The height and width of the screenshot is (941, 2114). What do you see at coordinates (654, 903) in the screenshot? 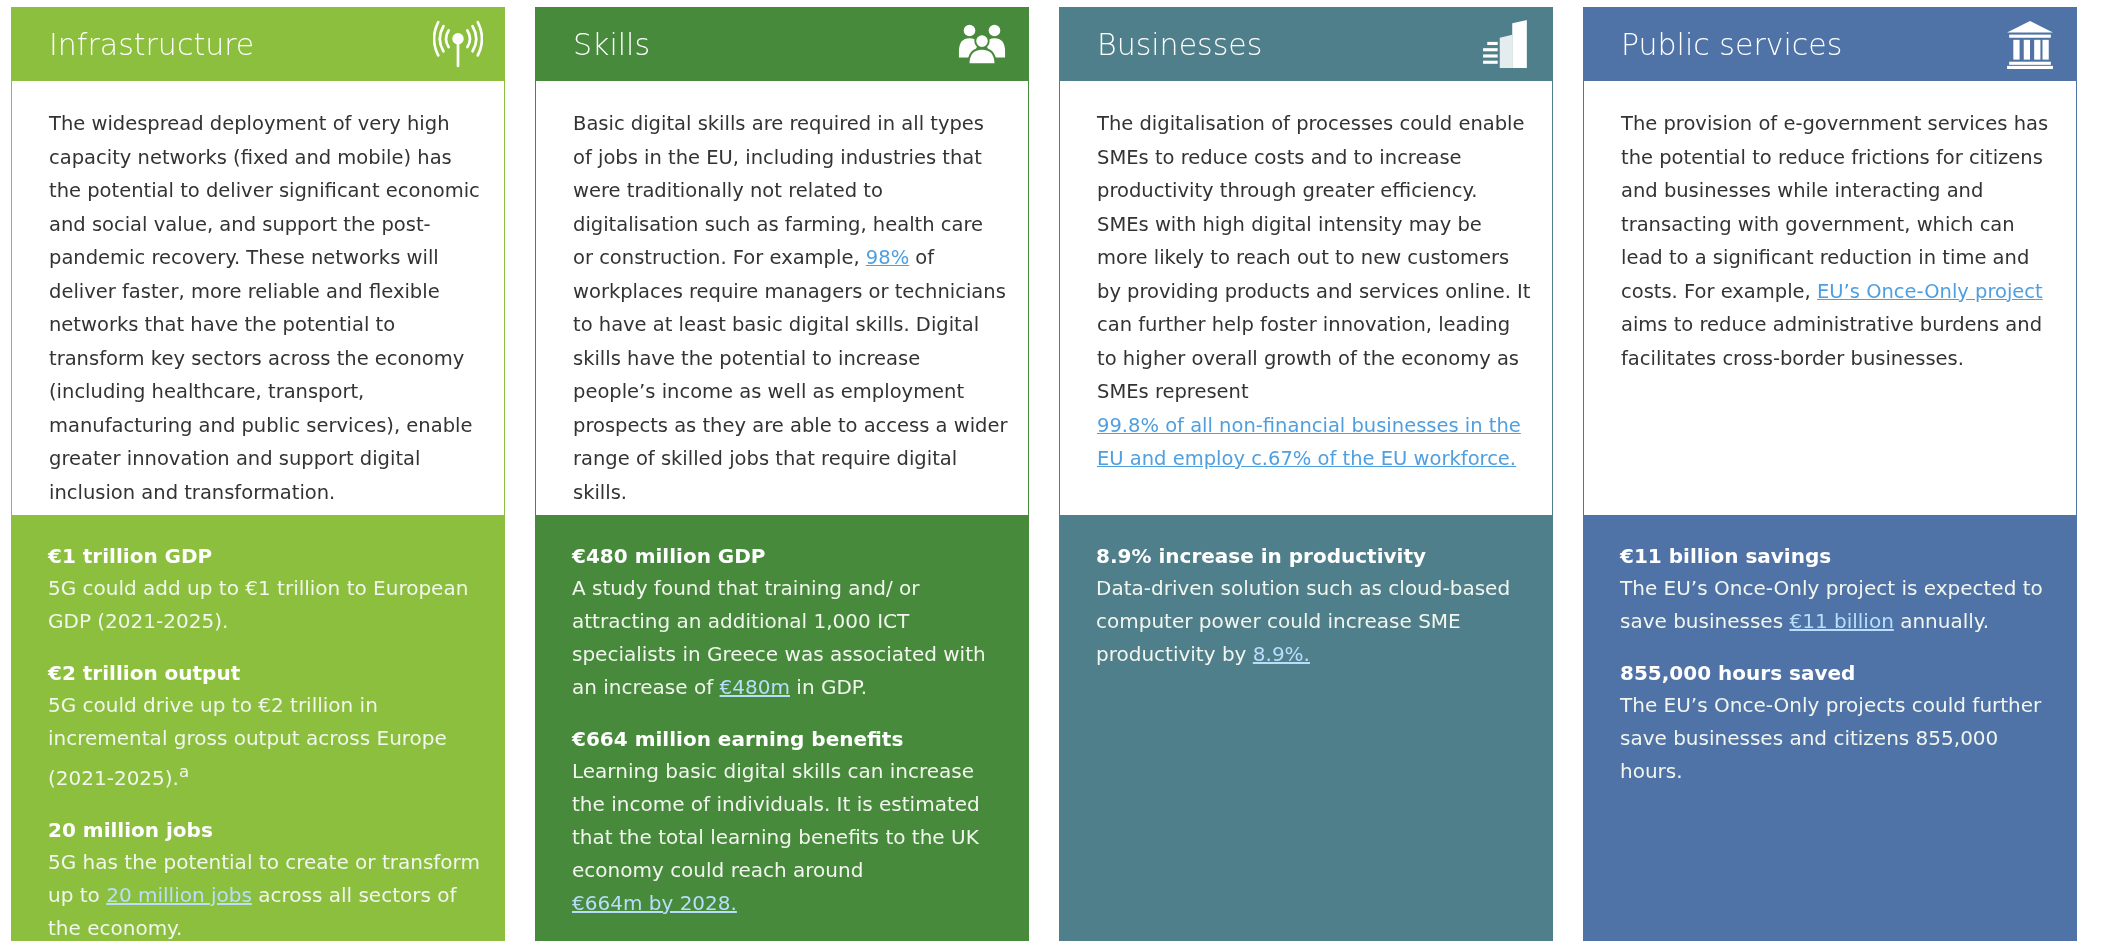
I see `link: €664m by 2028.` at bounding box center [654, 903].